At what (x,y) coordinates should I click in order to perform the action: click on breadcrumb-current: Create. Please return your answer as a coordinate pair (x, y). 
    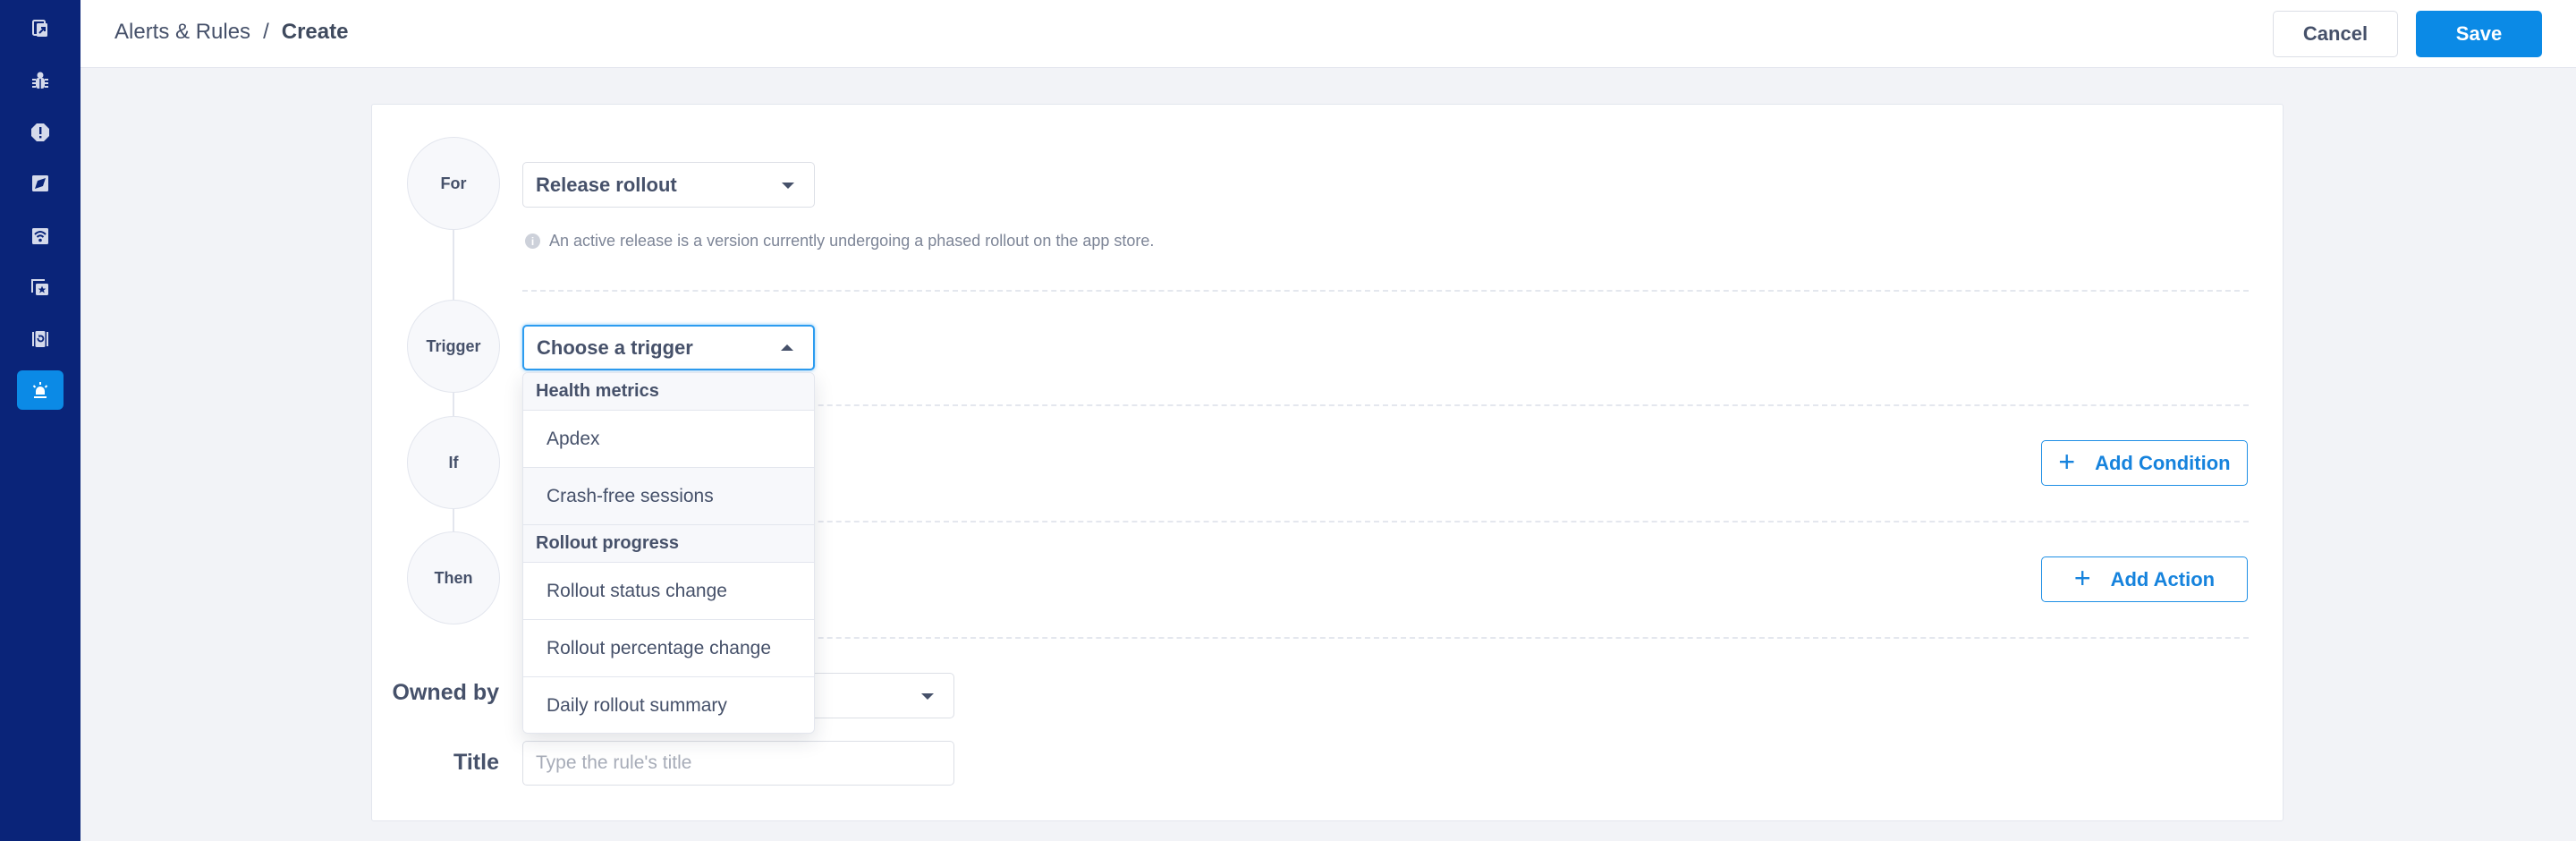
    Looking at the image, I should click on (315, 32).